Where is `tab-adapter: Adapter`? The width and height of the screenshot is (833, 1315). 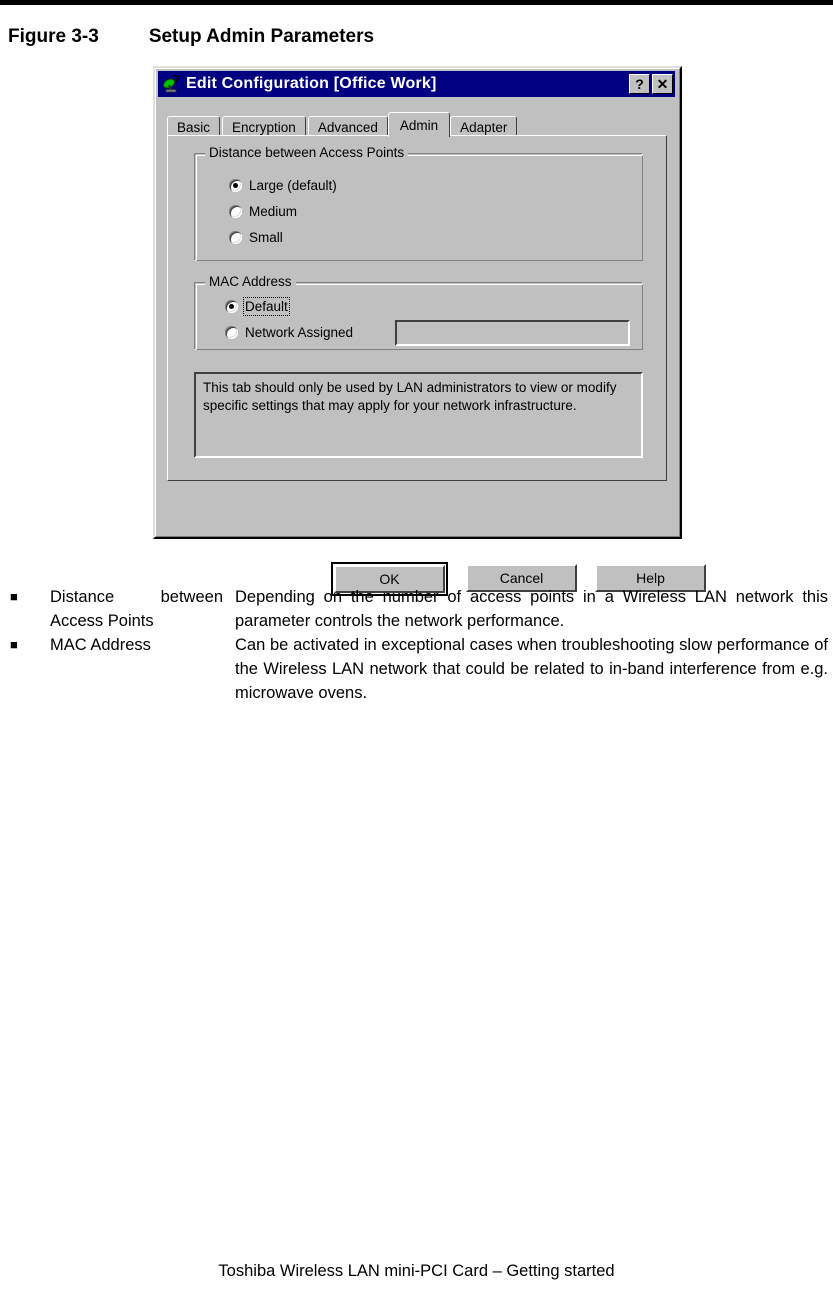
tab-adapter: Adapter is located at coordinates (484, 126).